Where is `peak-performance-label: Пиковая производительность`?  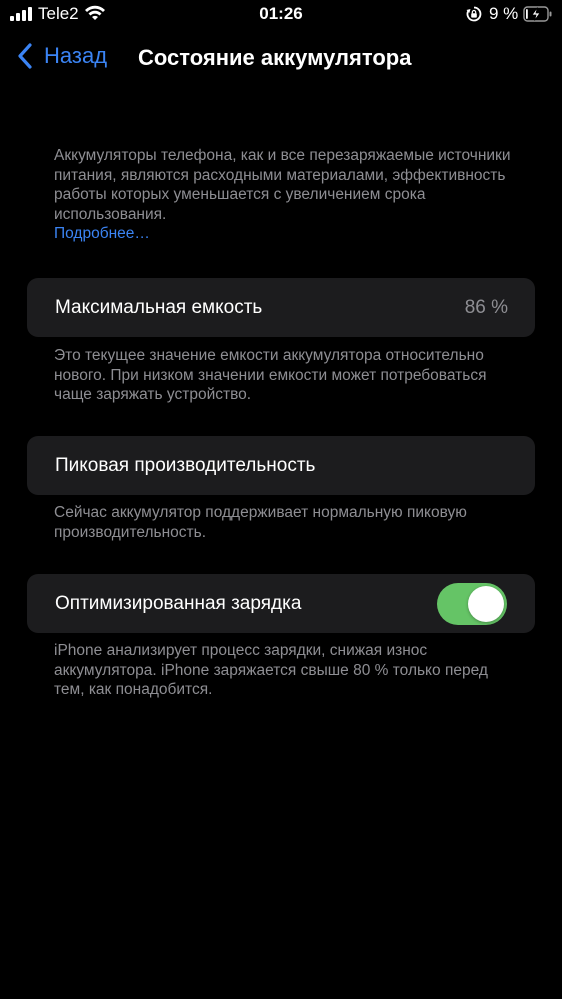 peak-performance-label: Пиковая производительность is located at coordinates (185, 465).